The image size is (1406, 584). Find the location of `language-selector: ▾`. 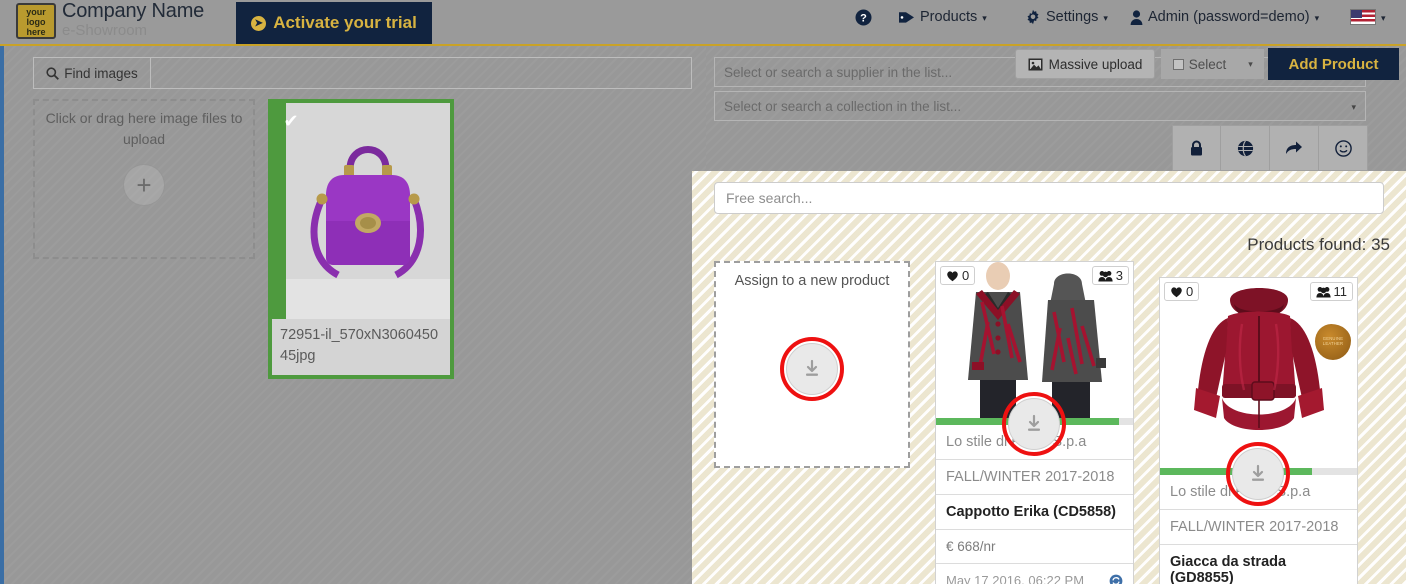

language-selector: ▾ is located at coordinates (1368, 17).